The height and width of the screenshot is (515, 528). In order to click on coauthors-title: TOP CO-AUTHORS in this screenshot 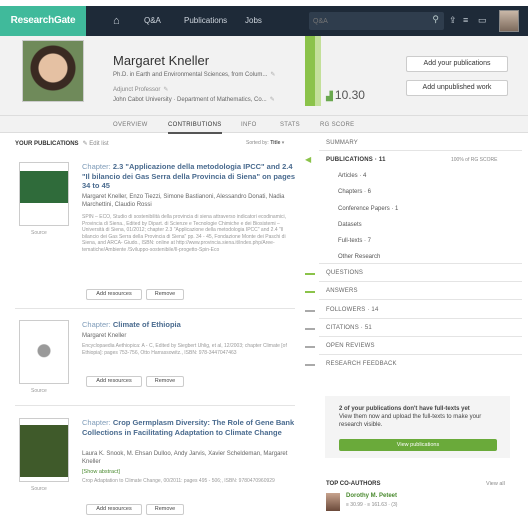, I will do `click(353, 484)`.